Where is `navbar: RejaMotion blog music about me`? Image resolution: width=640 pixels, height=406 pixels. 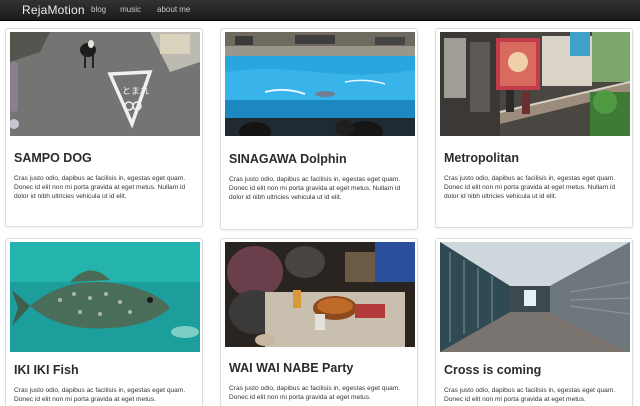 navbar: RejaMotion blog music about me is located at coordinates (320, 10).